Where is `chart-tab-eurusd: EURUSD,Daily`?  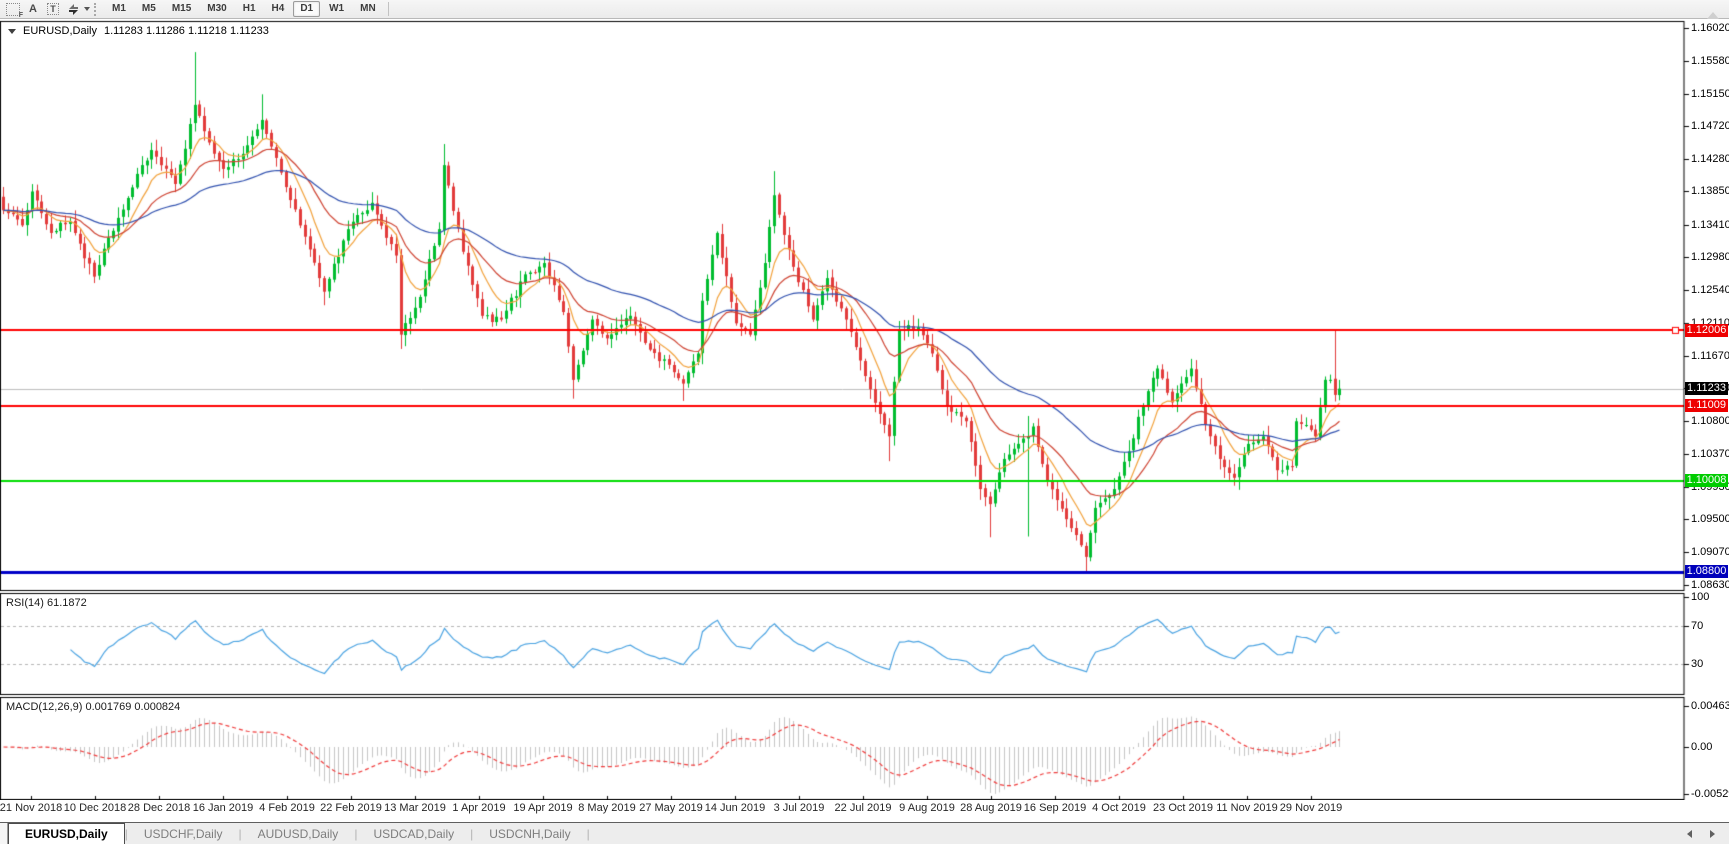
chart-tab-eurusd: EURUSD,Daily is located at coordinates (66, 833).